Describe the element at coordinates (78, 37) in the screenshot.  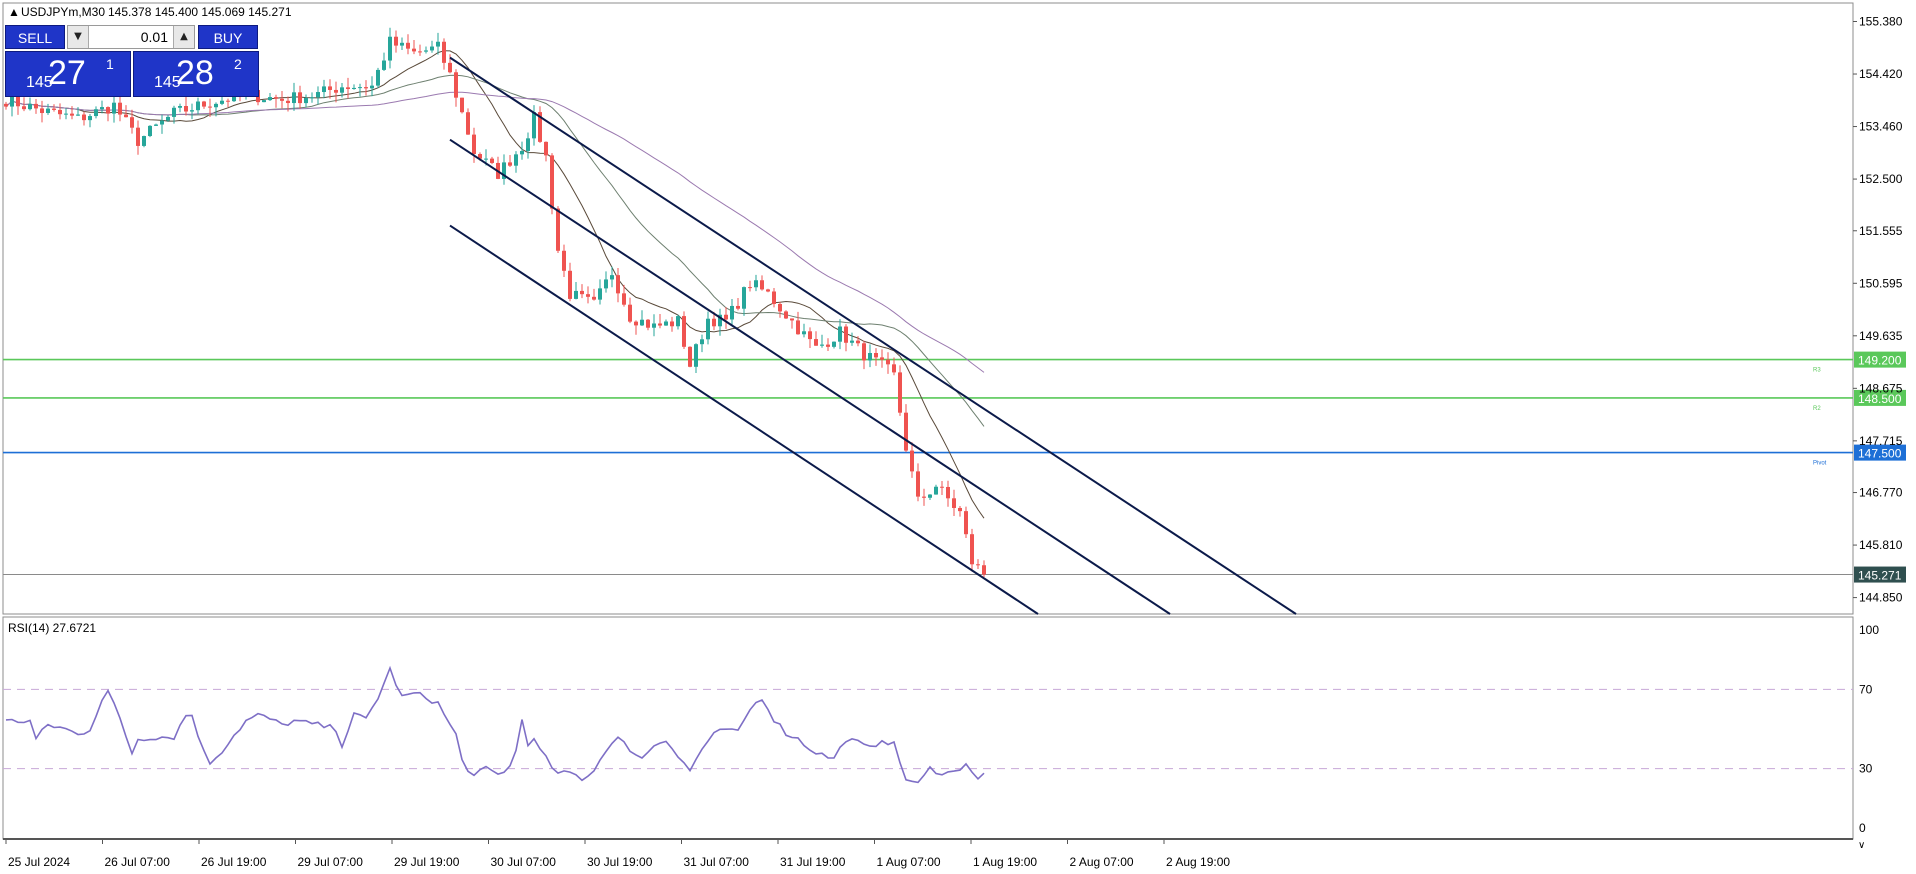
I see `volume-decrease-icon: ▼` at that location.